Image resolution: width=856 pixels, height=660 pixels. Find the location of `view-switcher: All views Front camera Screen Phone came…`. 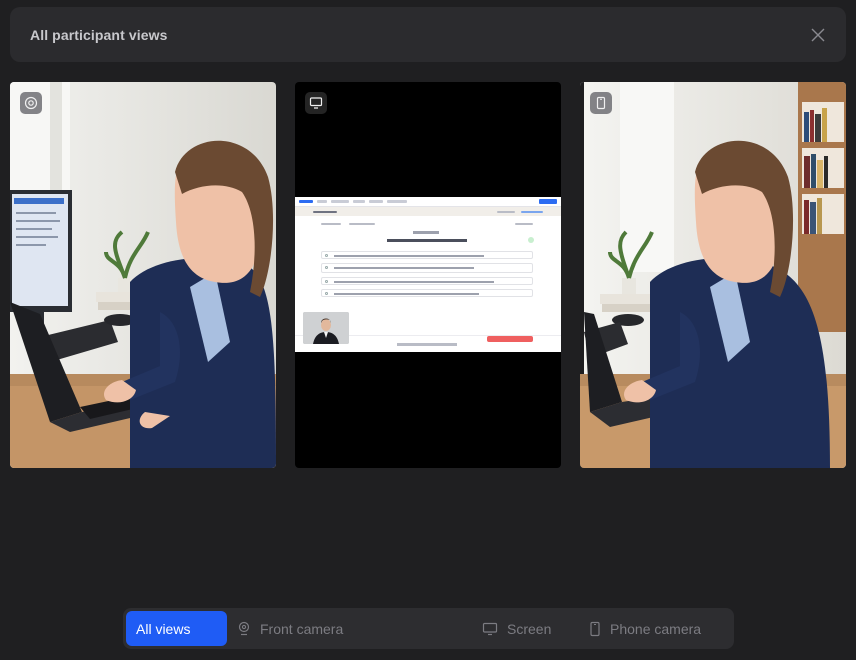

view-switcher: All views Front camera Screen Phone came… is located at coordinates (428, 628).